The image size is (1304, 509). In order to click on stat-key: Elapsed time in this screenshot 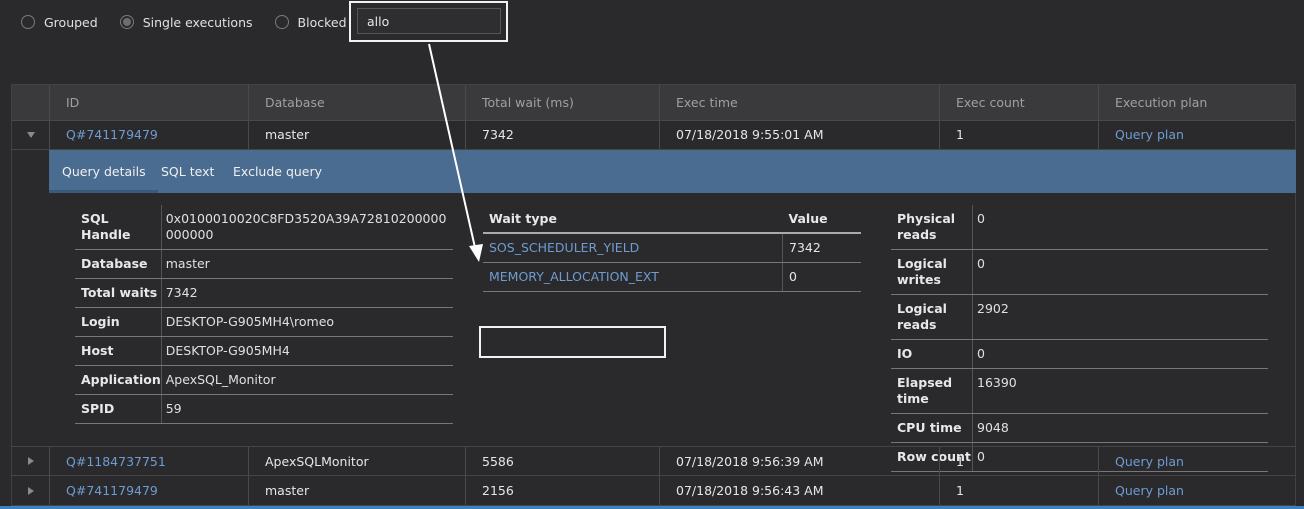, I will do `click(932, 391)`.